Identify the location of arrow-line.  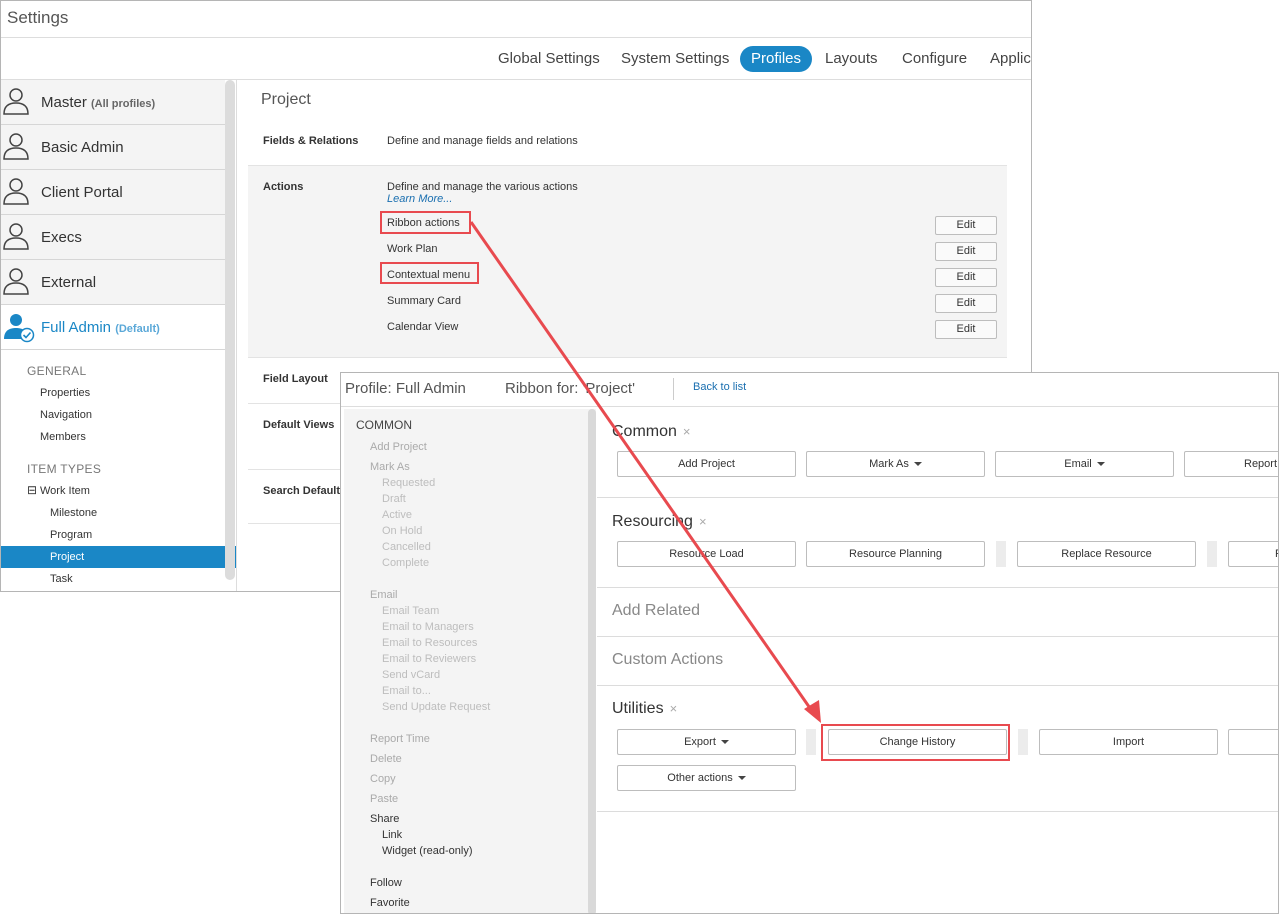
(641, 466).